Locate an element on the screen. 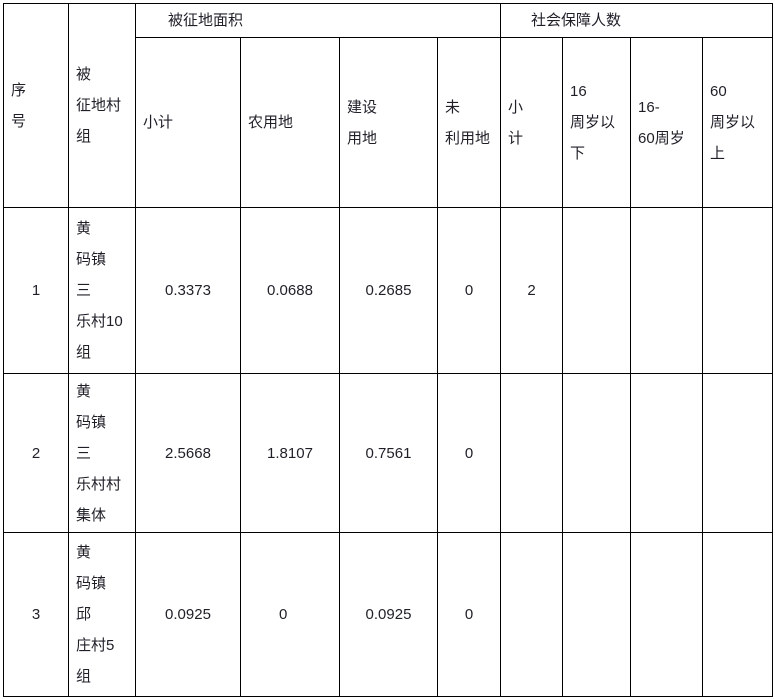  header-under16-line-2: 周岁以 is located at coordinates (593, 122).